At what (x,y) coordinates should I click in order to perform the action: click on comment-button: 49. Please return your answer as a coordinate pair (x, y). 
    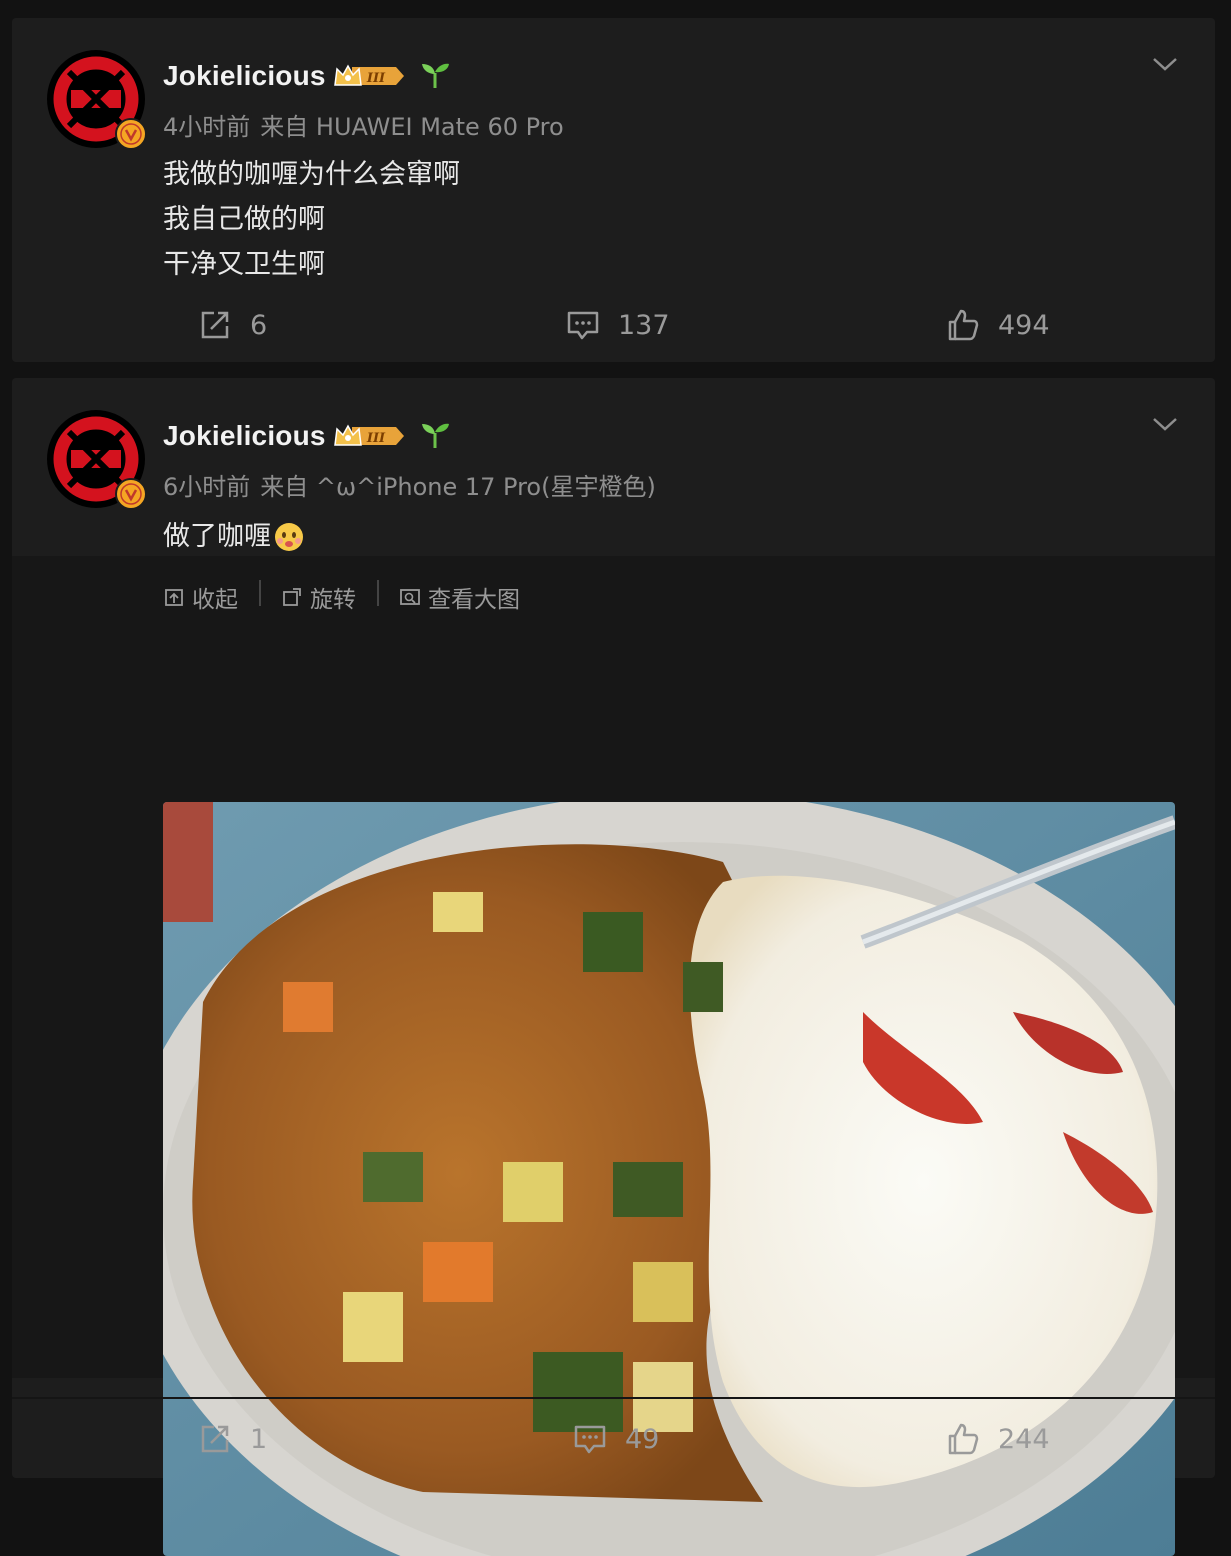
    Looking at the image, I should click on (616, 1439).